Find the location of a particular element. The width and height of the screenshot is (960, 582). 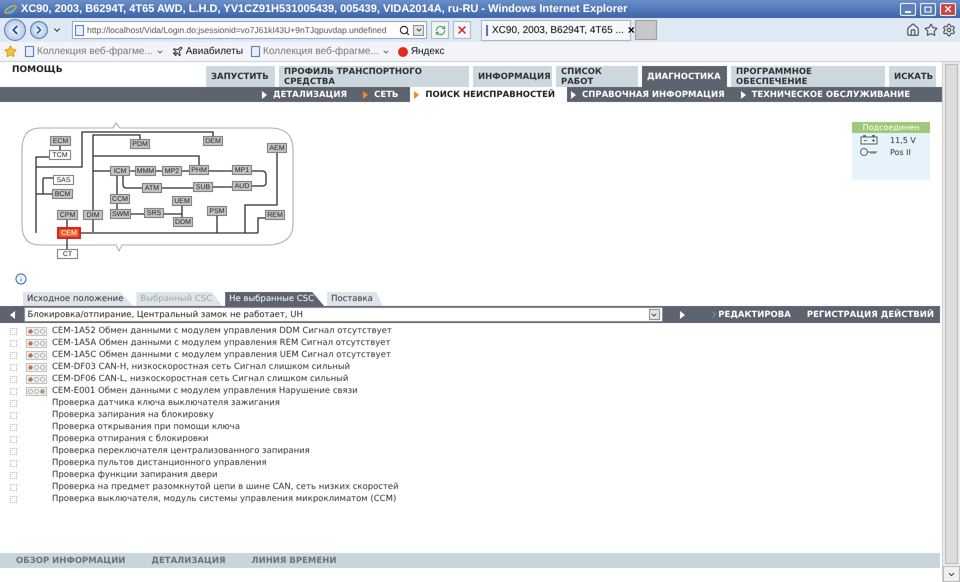

back-button is located at coordinates (15, 30).